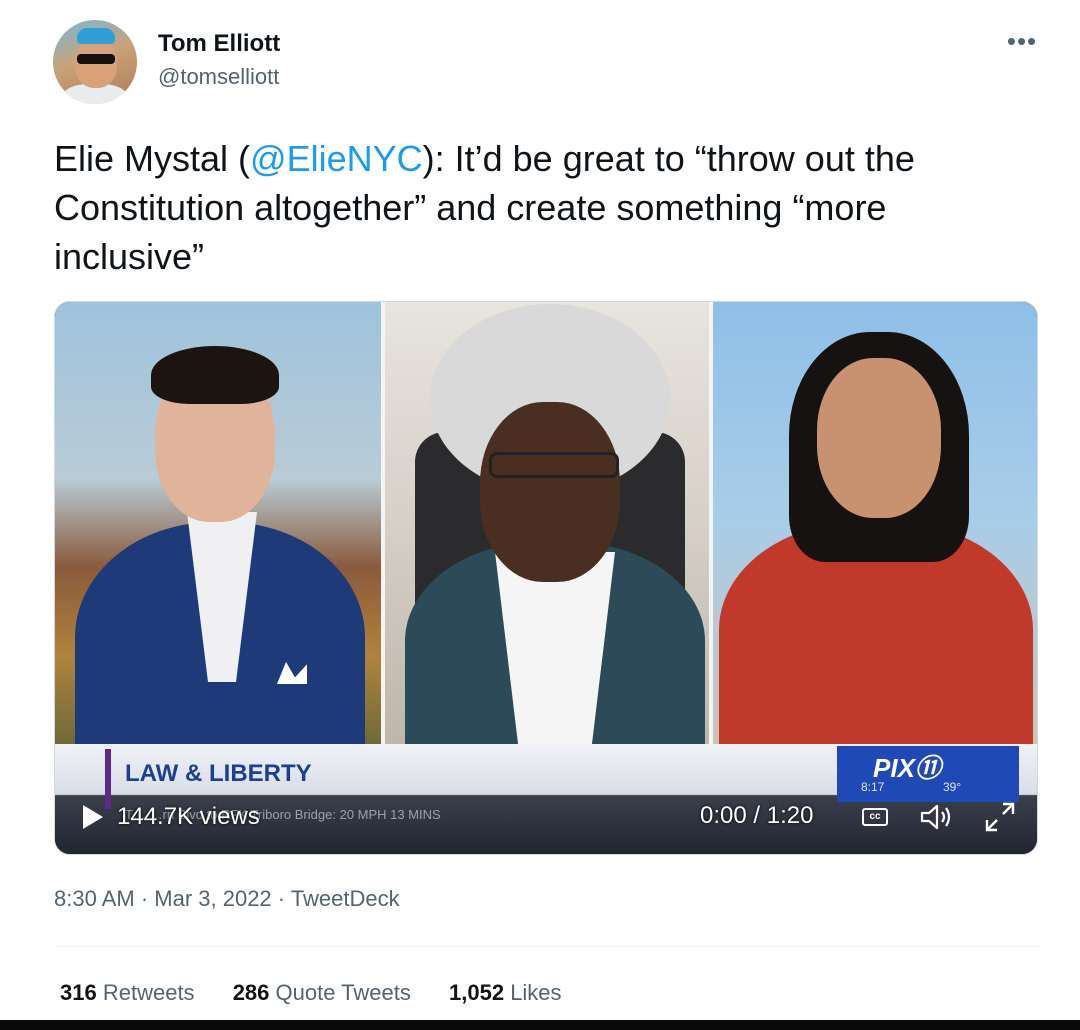  Describe the element at coordinates (505, 992) in the screenshot. I see `likes-stat: 1,052 Likes` at that location.